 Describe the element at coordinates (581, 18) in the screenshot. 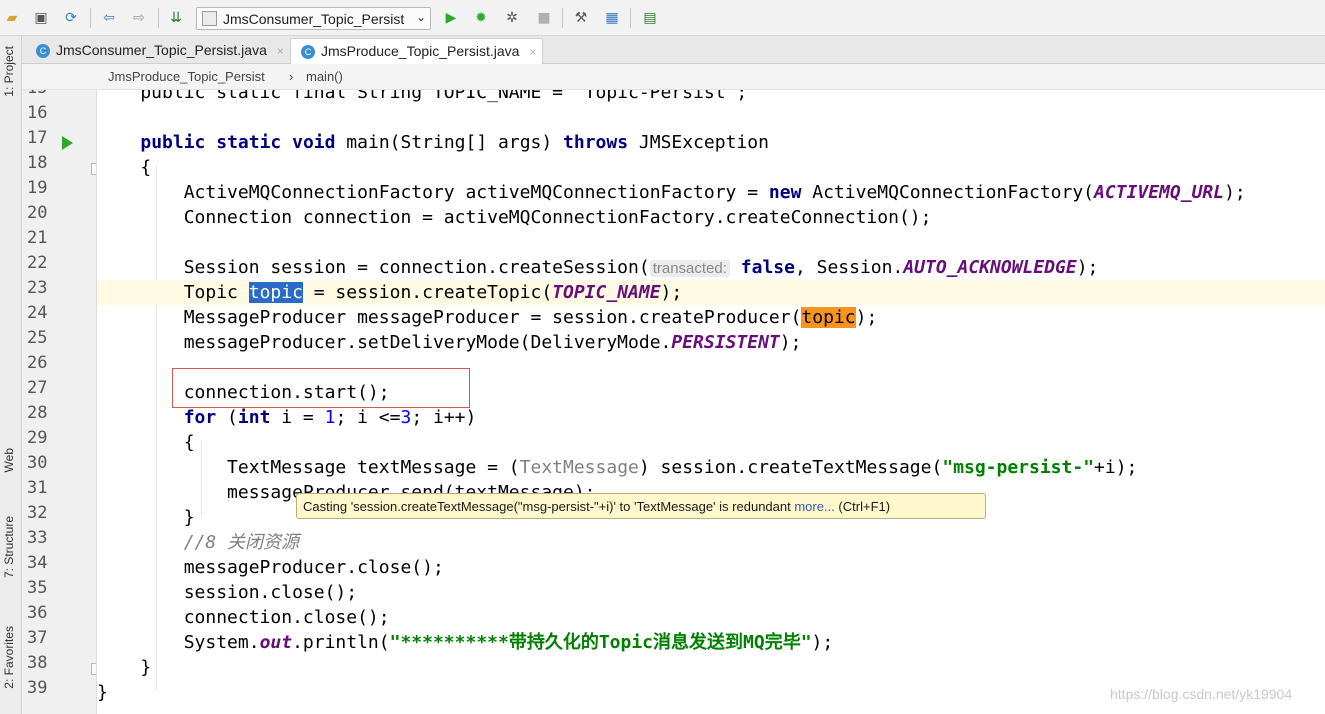

I see `project-structure-icon: ⚒` at that location.